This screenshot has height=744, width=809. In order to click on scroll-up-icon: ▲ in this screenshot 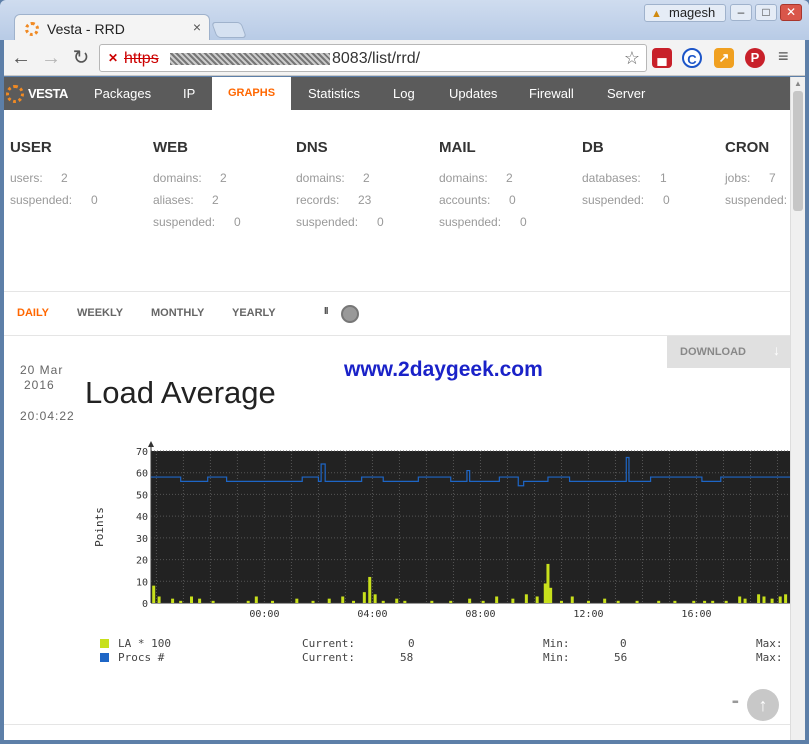, I will do `click(798, 83)`.